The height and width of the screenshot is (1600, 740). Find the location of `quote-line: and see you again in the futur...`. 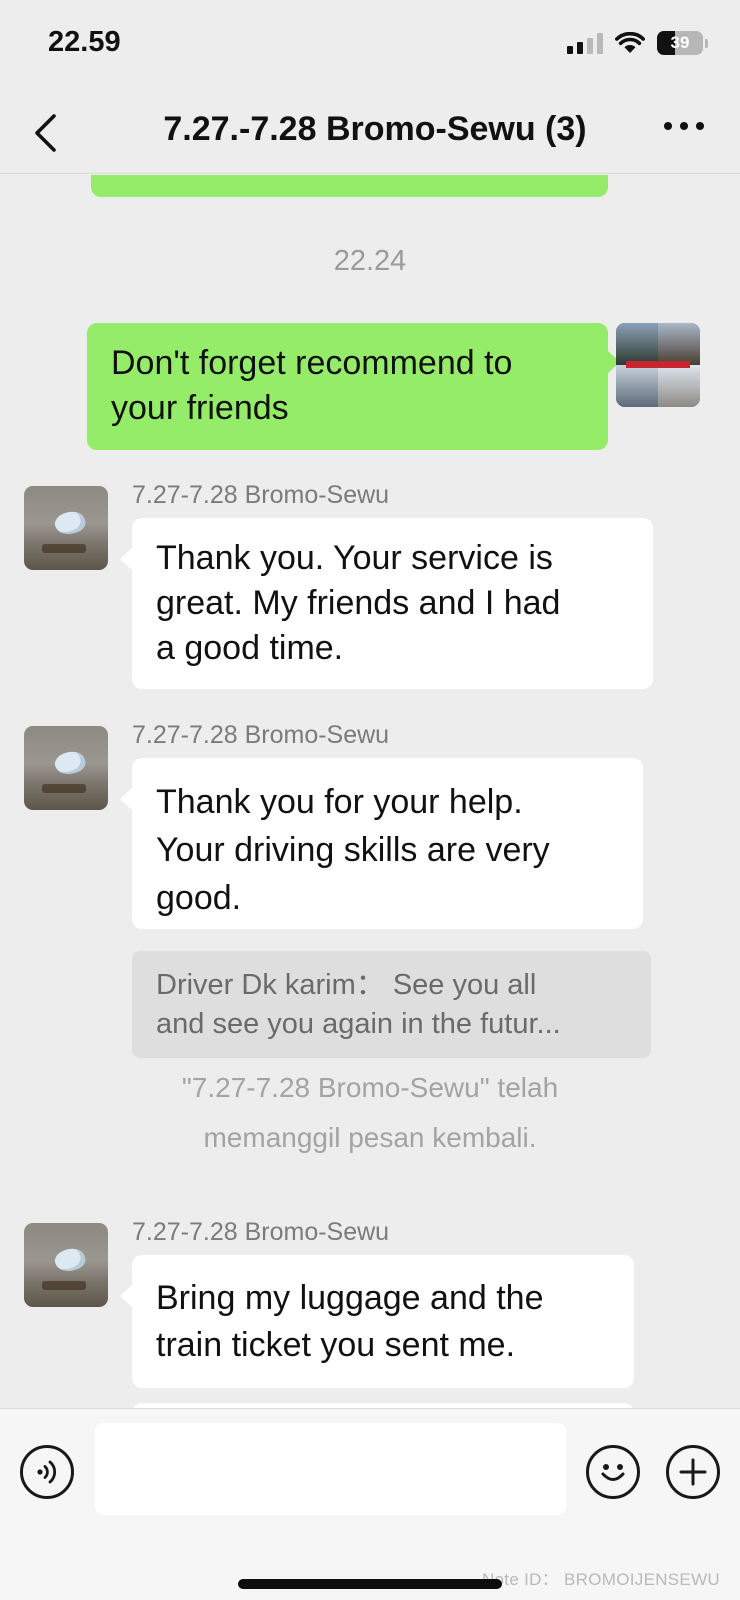

quote-line: and see you again in the futur... is located at coordinates (358, 1024).